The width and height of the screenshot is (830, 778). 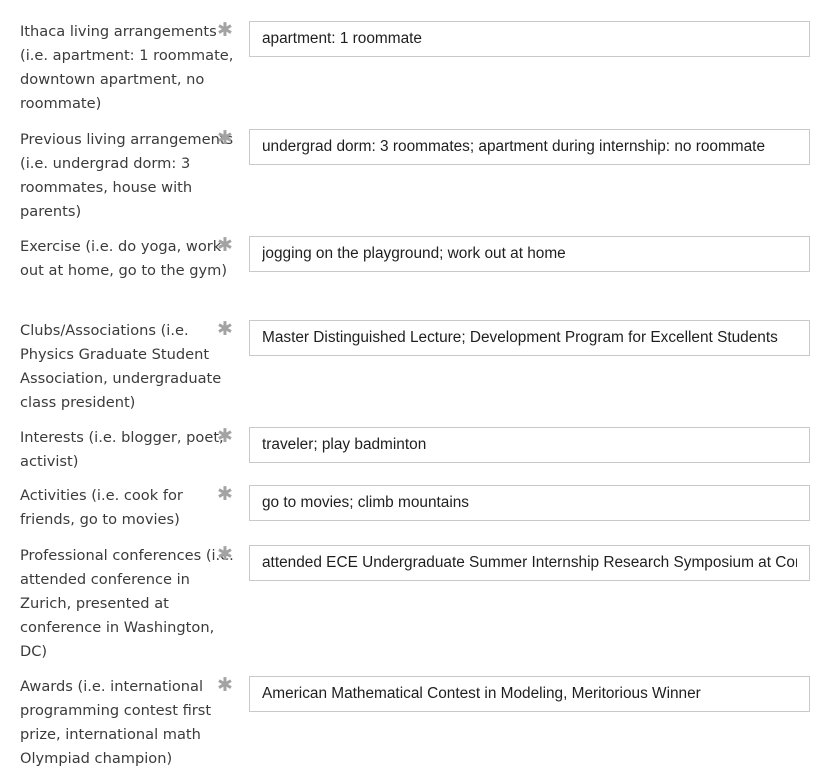 What do you see at coordinates (122, 449) in the screenshot?
I see `field-label-interests: Interests (i.e. blogger, poet, activist)` at bounding box center [122, 449].